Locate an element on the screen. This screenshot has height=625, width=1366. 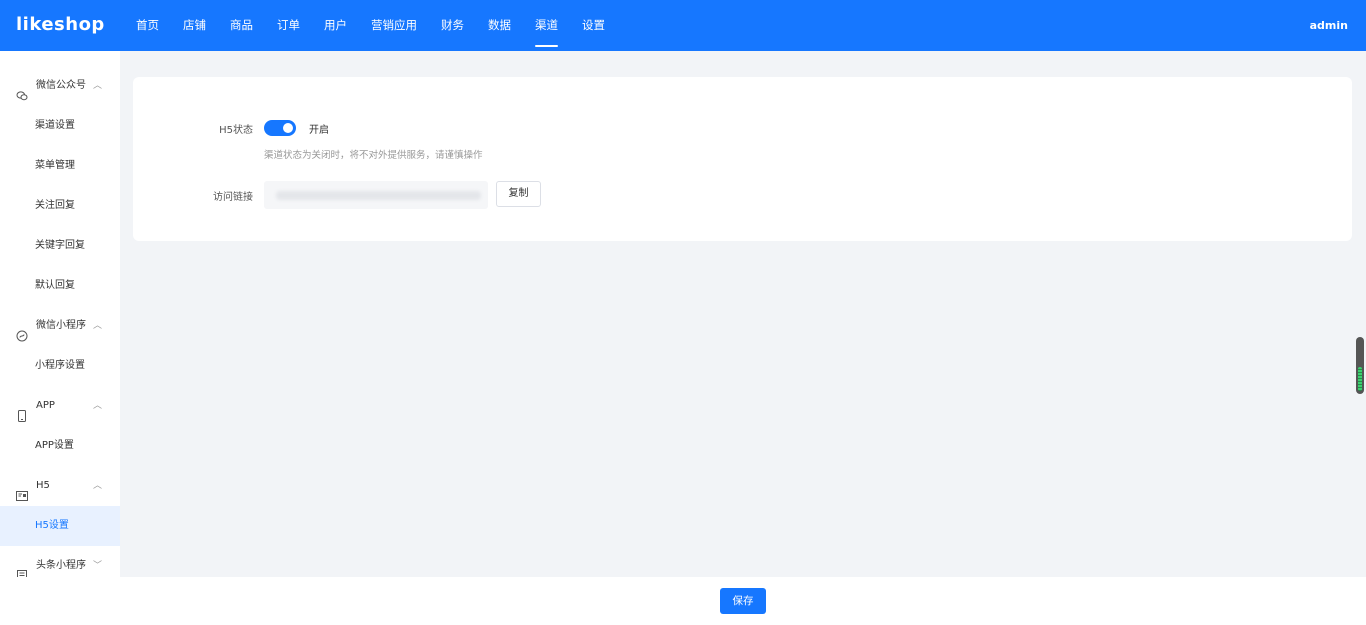
main-nav: 首页 店铺 商品 订单 用户 营销应用 财务 数据 渠道 设置 is located at coordinates (370, 25).